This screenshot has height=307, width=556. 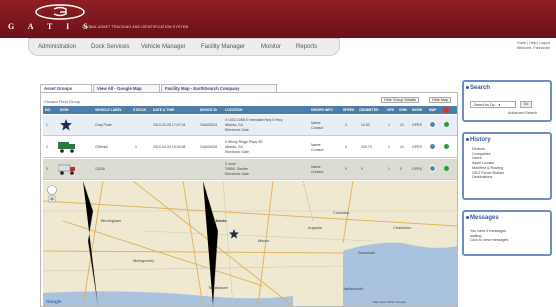 I want to click on nav-vehicle-manager: Vehicle Manager, so click(x=163, y=47).